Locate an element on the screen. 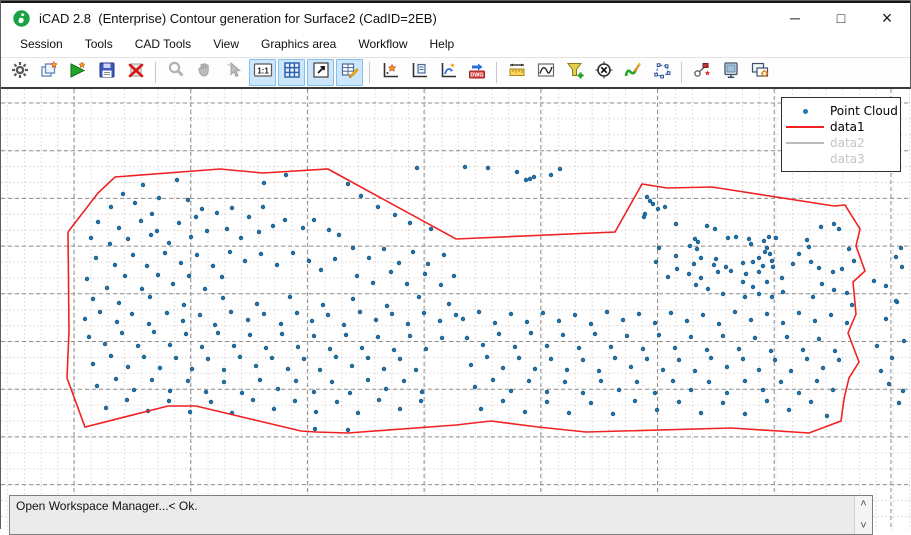 This screenshot has height=535, width=911. menu-workflow: Workflow is located at coordinates (382, 44).